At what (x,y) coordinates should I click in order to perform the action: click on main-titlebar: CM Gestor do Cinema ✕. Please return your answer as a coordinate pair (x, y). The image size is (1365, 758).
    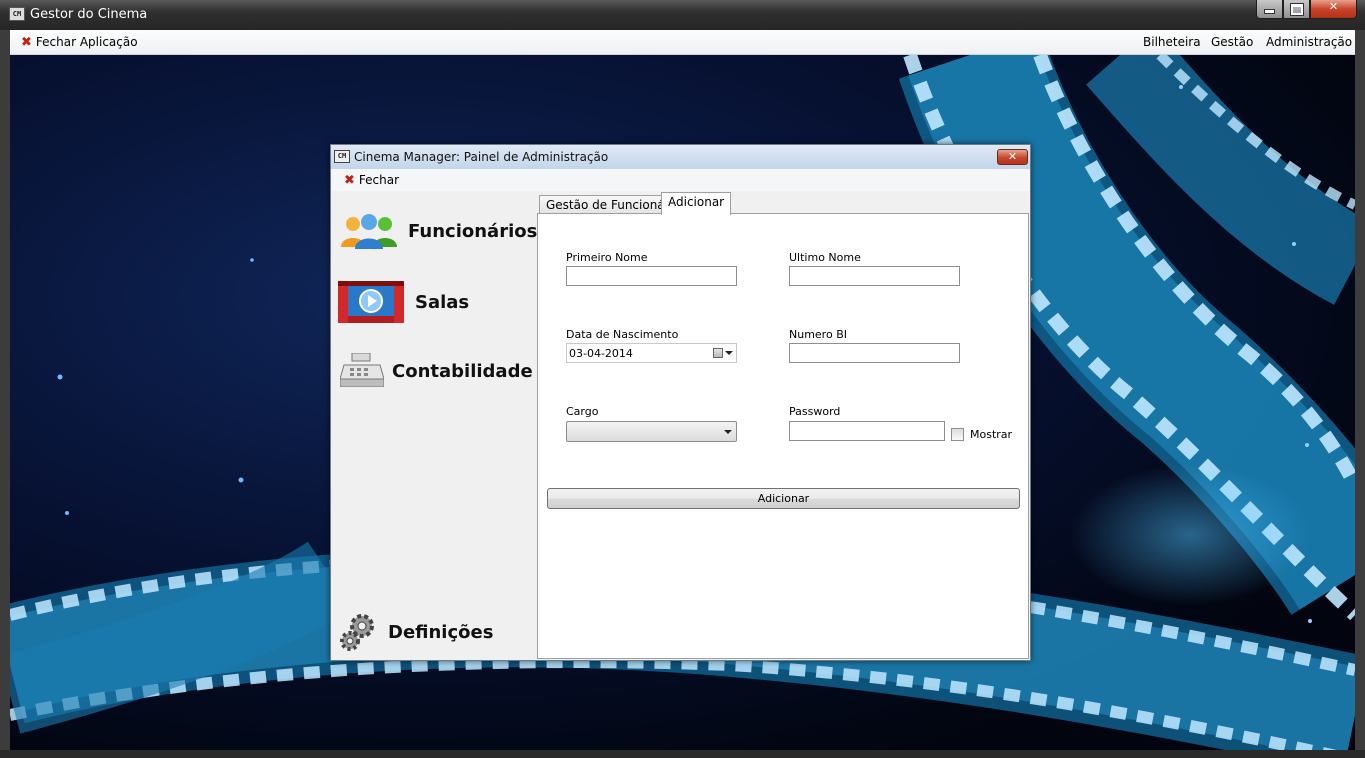
    Looking at the image, I should click on (682, 15).